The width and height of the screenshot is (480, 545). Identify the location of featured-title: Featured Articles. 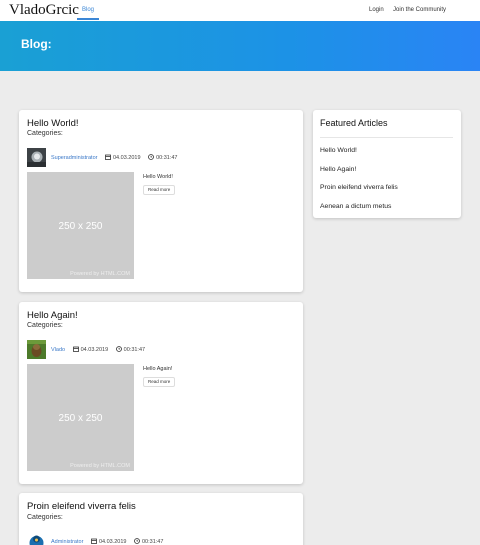
(354, 123).